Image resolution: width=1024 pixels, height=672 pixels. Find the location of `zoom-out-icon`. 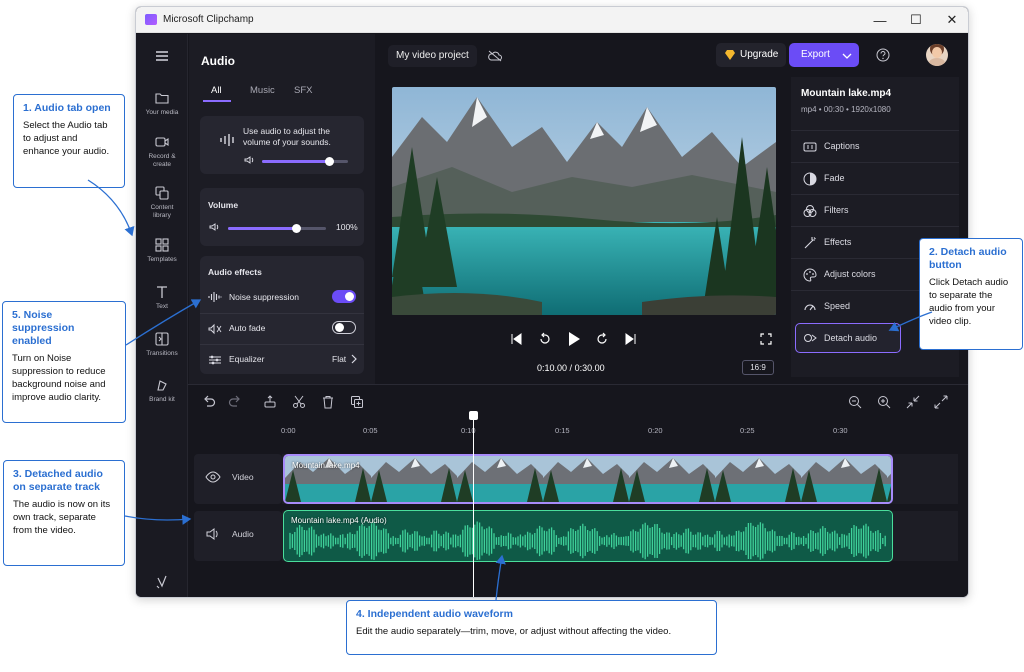

zoom-out-icon is located at coordinates (855, 402).